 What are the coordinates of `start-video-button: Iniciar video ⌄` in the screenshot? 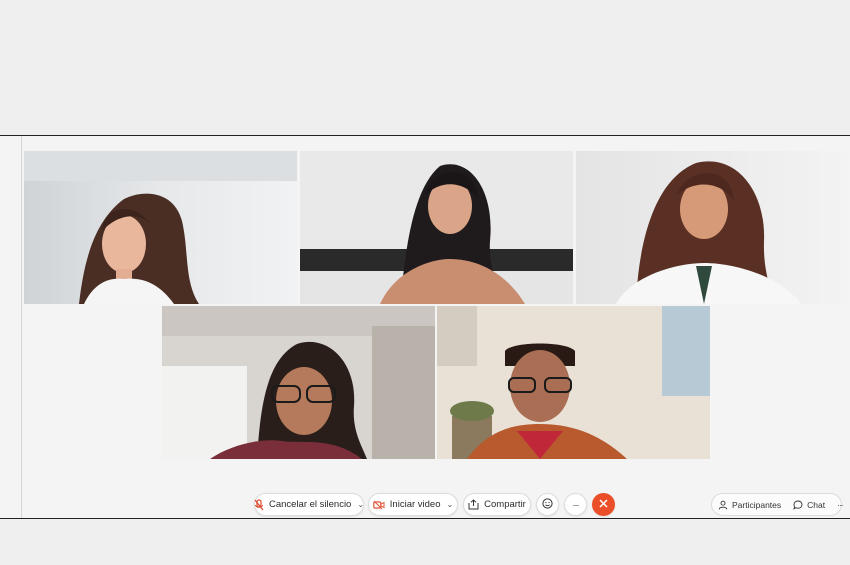 It's located at (413, 504).